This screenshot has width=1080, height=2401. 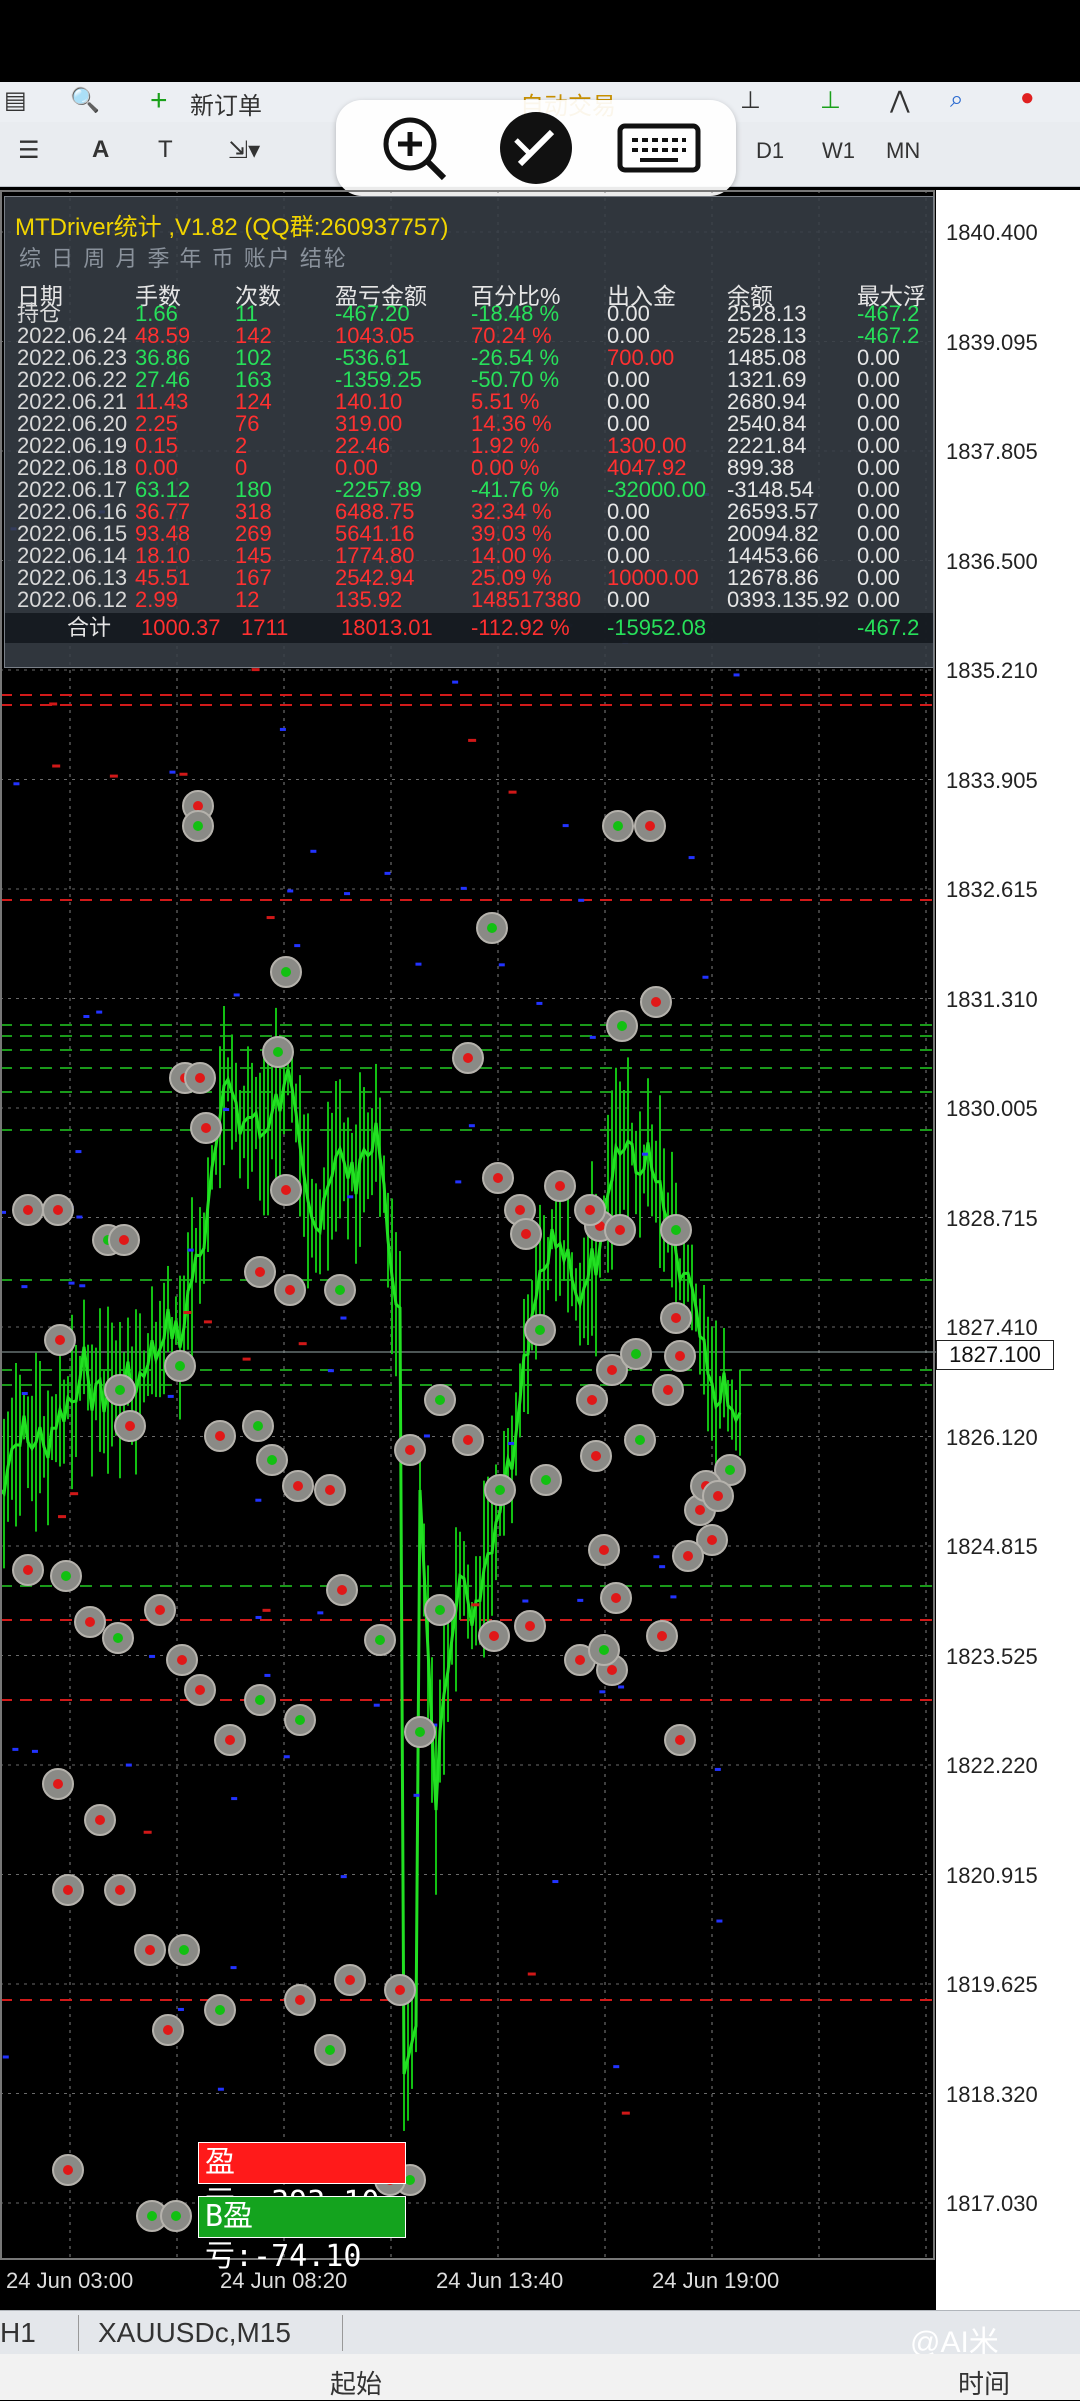 I want to click on tf-w1: W1, so click(x=838, y=151).